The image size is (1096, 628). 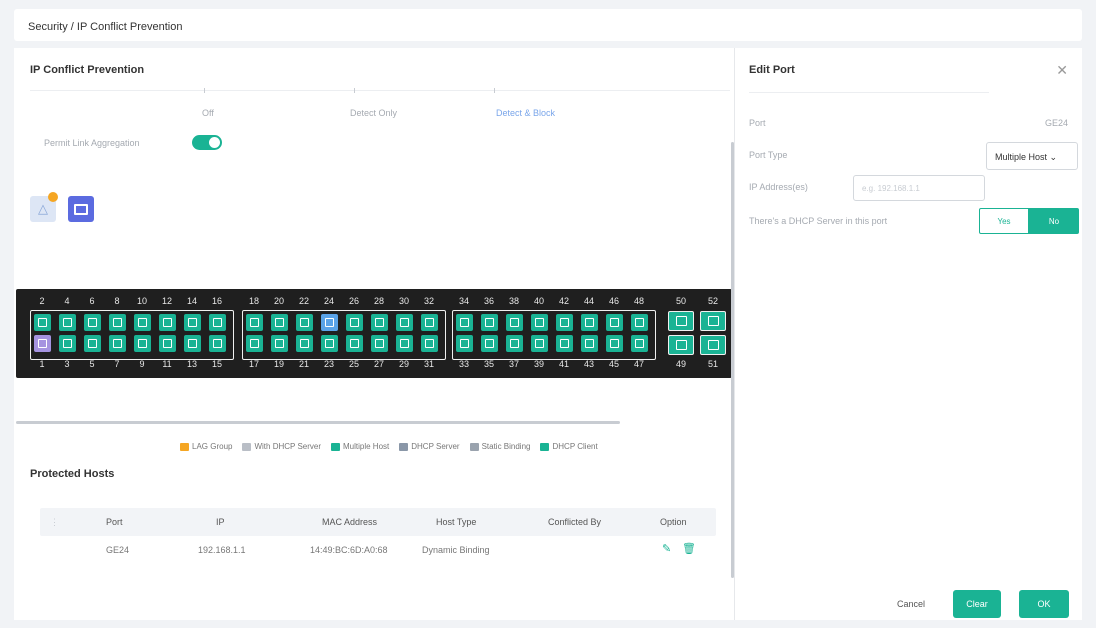 What do you see at coordinates (494, 90) in the screenshot?
I see `mode-tick-detect-block` at bounding box center [494, 90].